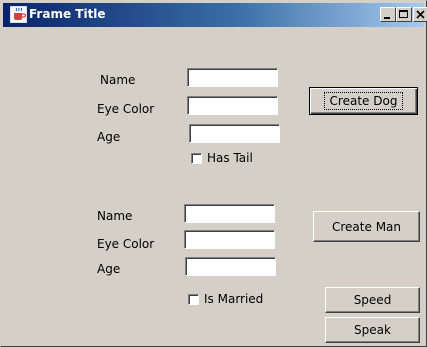  I want to click on create-dog-button: Create Dog, so click(363, 101).